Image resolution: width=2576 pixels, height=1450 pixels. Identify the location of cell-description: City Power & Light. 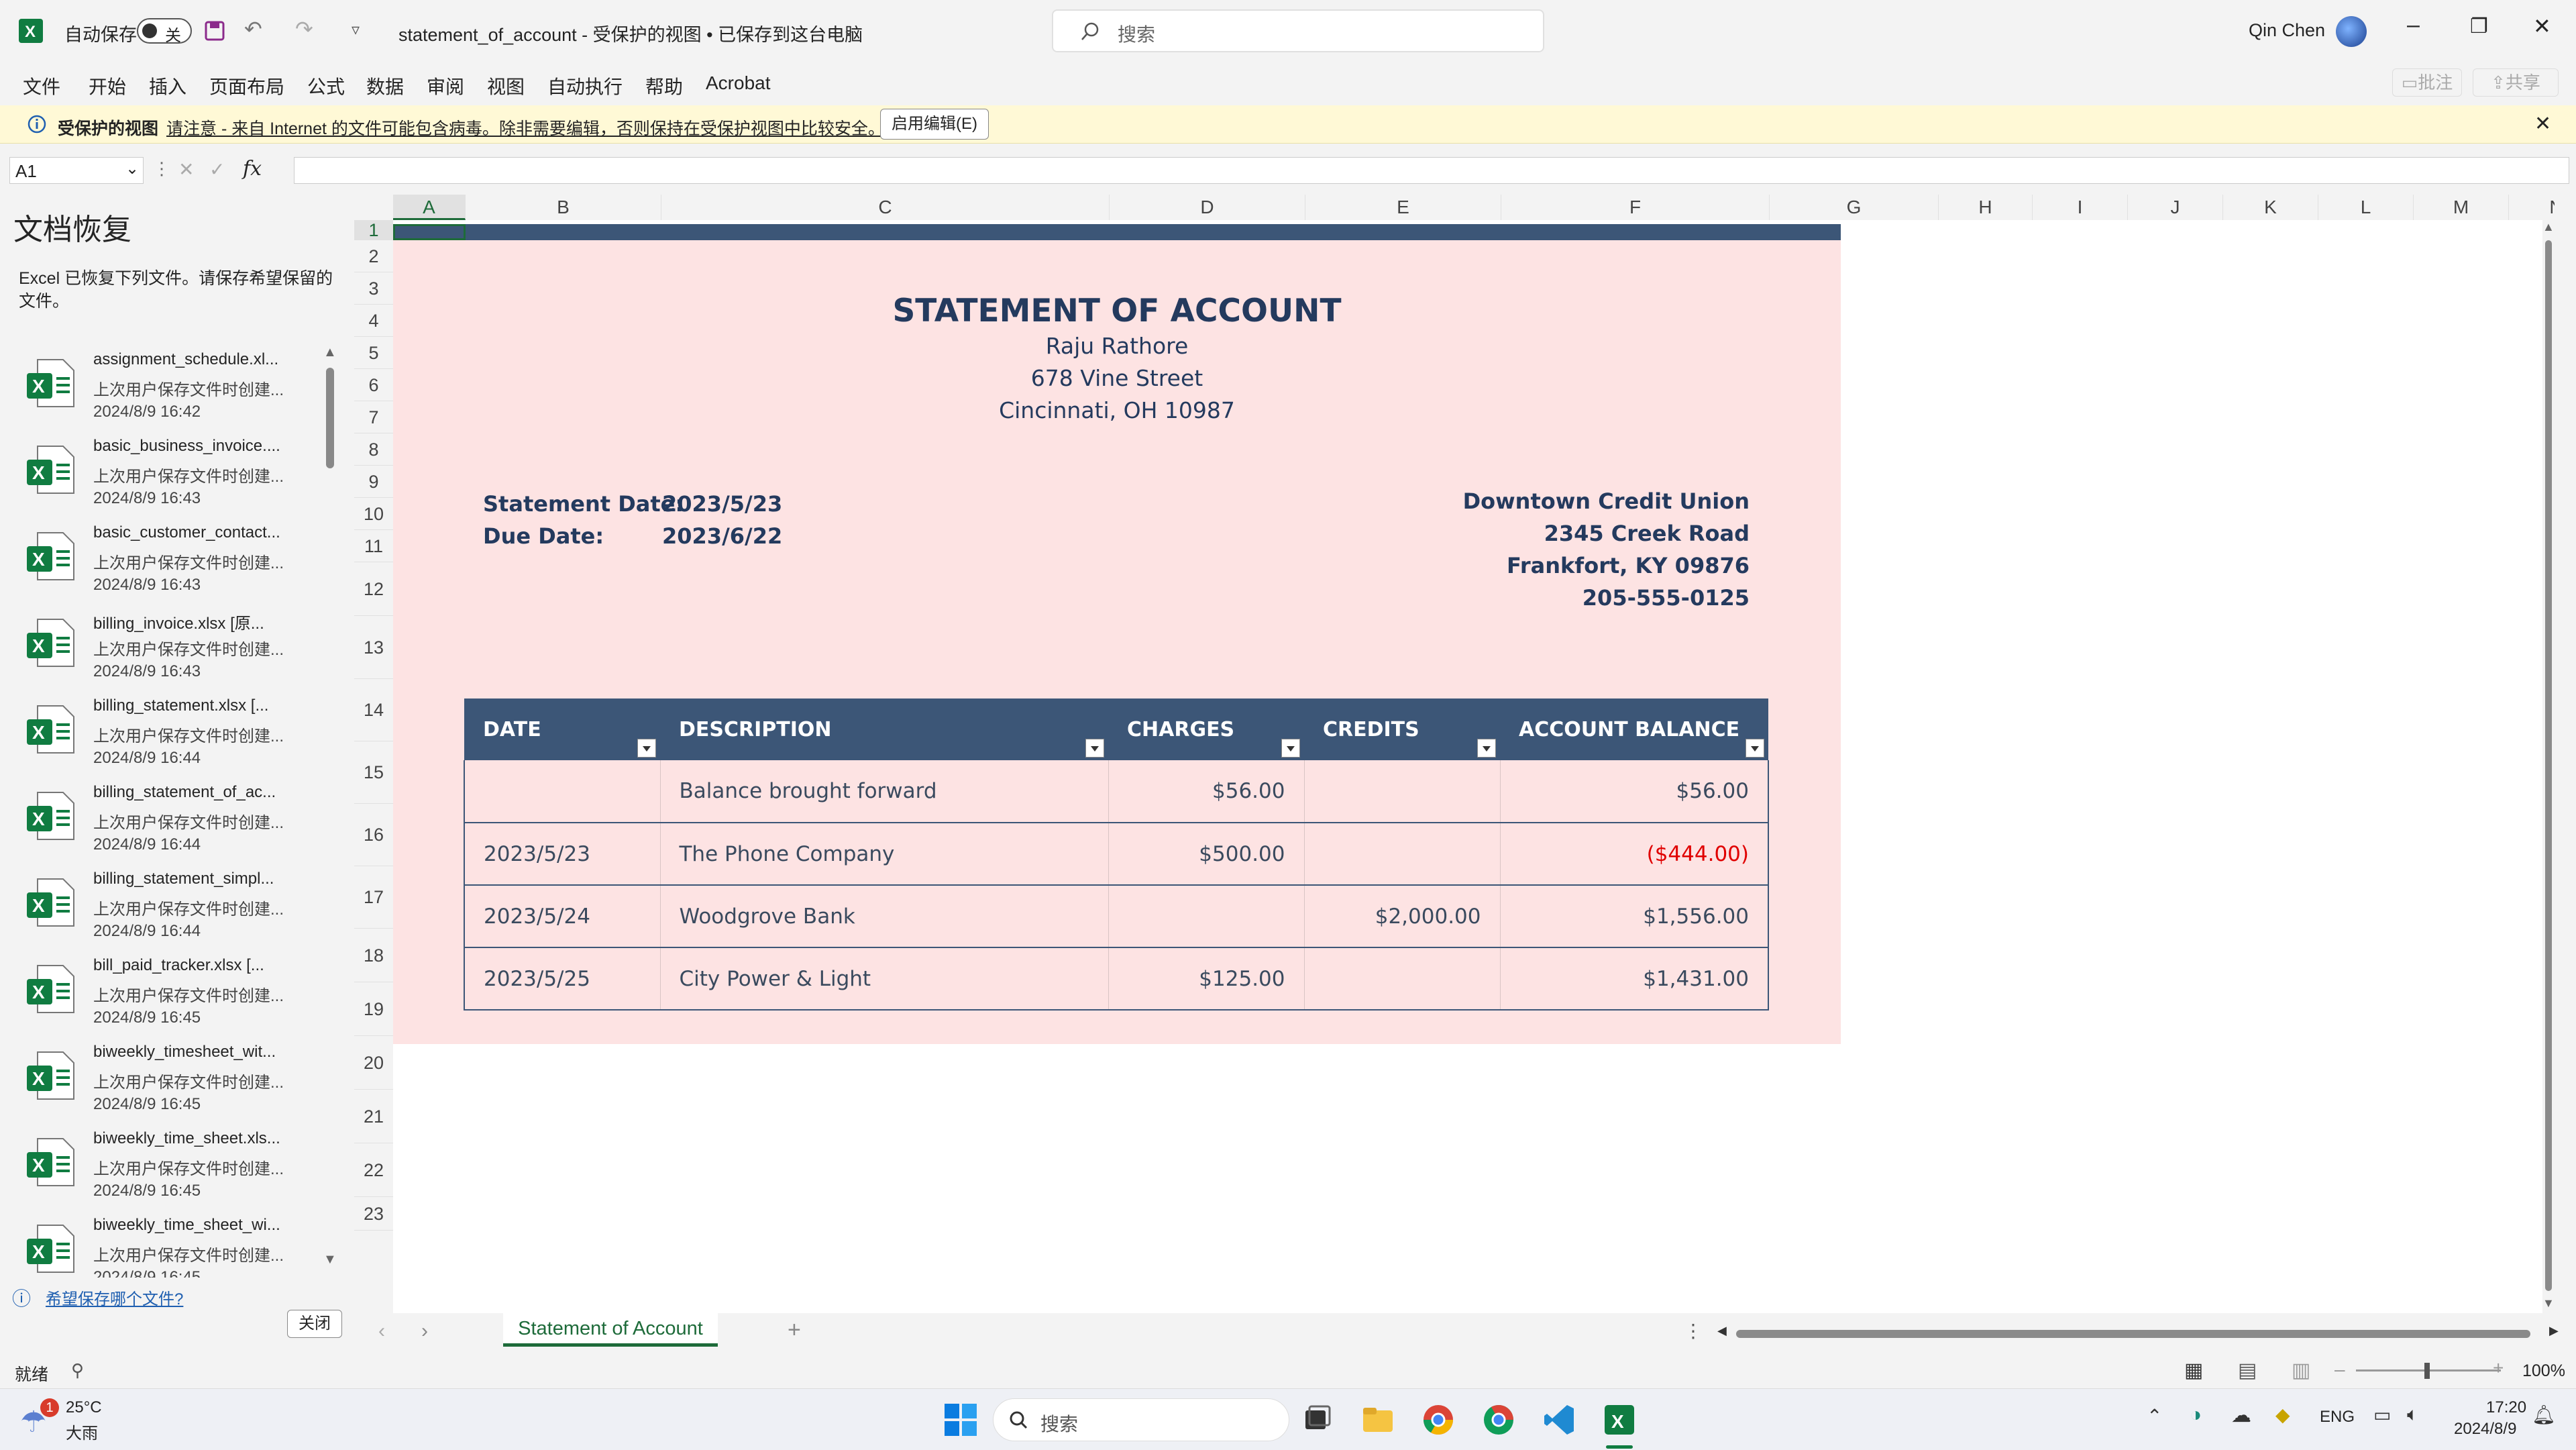
(884, 979).